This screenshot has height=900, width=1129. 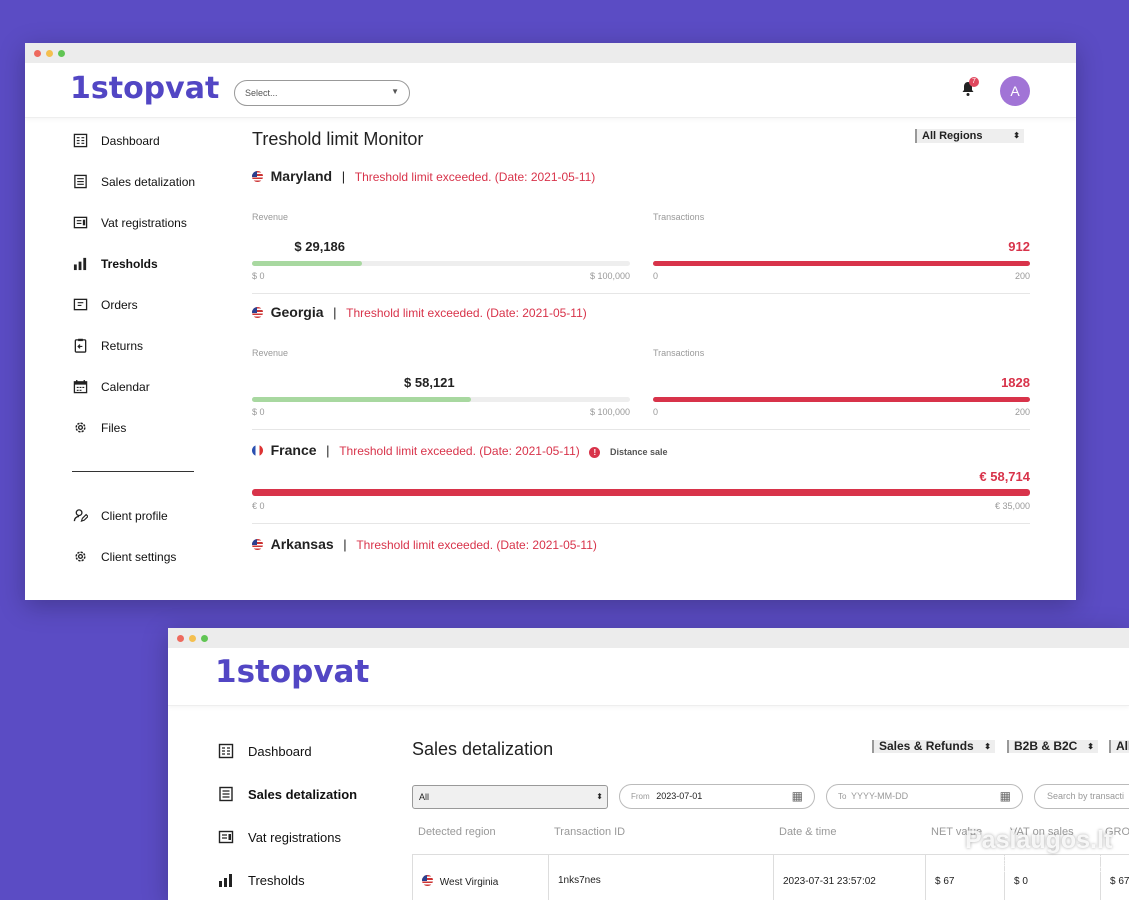 I want to click on sidebar-item-files: Files, so click(x=99, y=427).